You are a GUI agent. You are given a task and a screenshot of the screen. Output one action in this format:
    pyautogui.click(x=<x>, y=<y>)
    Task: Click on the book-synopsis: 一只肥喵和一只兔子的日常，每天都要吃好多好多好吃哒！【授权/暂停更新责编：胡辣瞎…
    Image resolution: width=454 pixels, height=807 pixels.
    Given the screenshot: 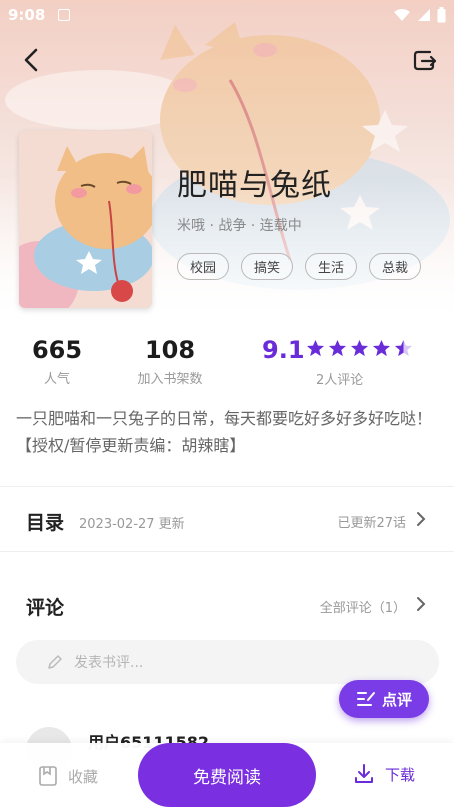 What is the action you would take?
    pyautogui.click(x=224, y=432)
    